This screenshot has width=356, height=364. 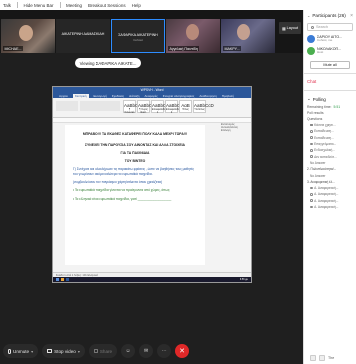 I want to click on doc-line: ΤΟΥ ΒΙΝΤΕΟ, so click(x=135, y=161).